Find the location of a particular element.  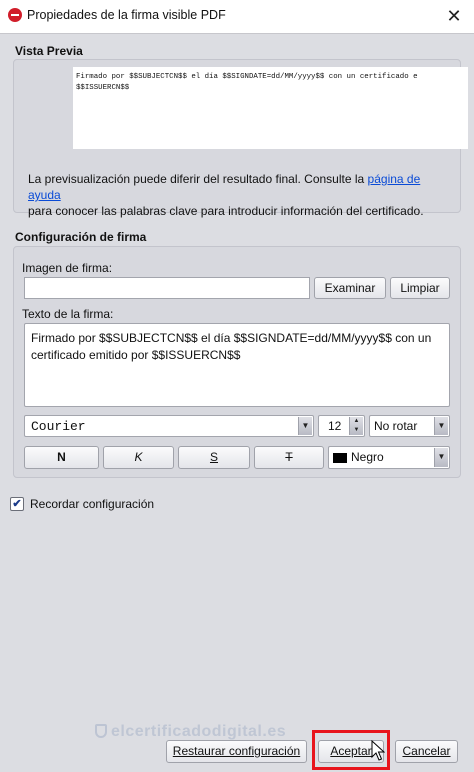

font-select-value: Courier is located at coordinates (58, 426).